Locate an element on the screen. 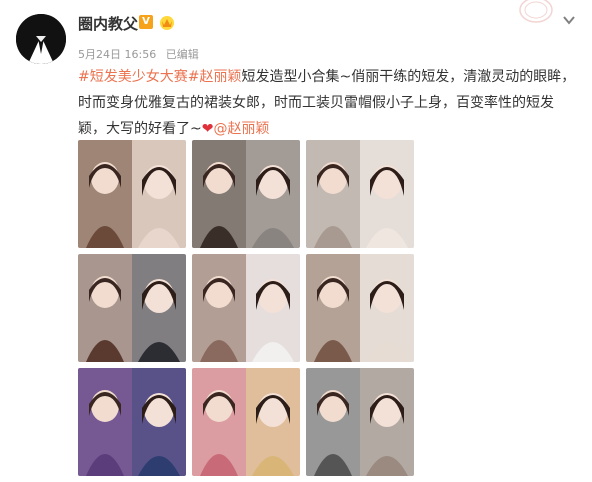 The width and height of the screenshot is (592, 482). hashtag-link: #短发美少女大赛# is located at coordinates (138, 77).